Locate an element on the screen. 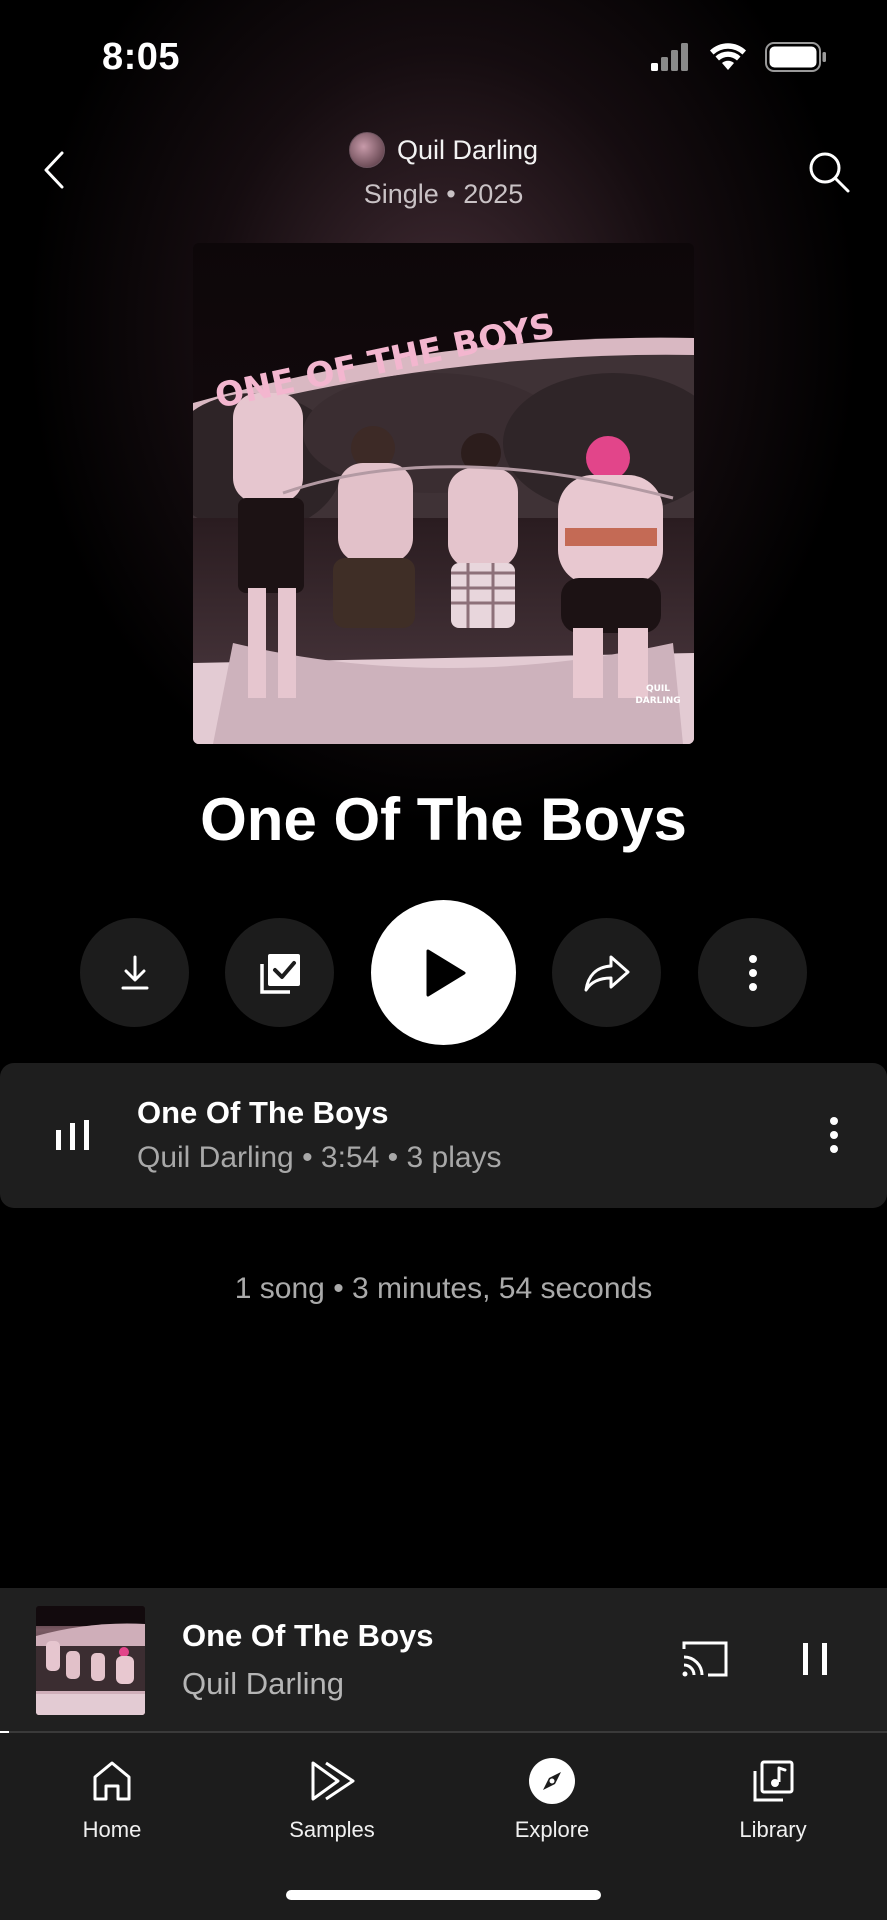 The width and height of the screenshot is (887, 1920). mini-player: One Of The Boys Quil Darling is located at coordinates (443, 1660).